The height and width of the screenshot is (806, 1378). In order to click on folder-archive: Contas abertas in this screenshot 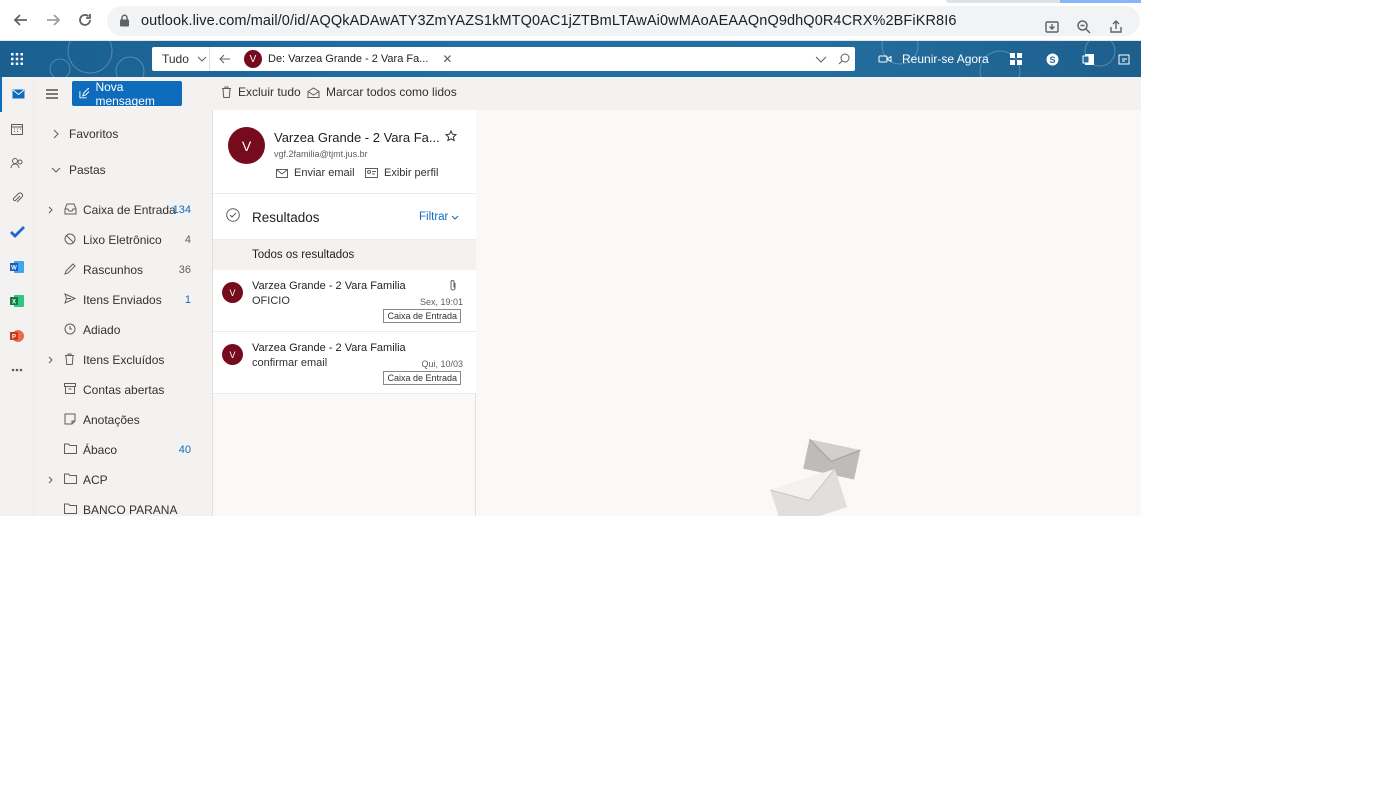, I will do `click(123, 390)`.